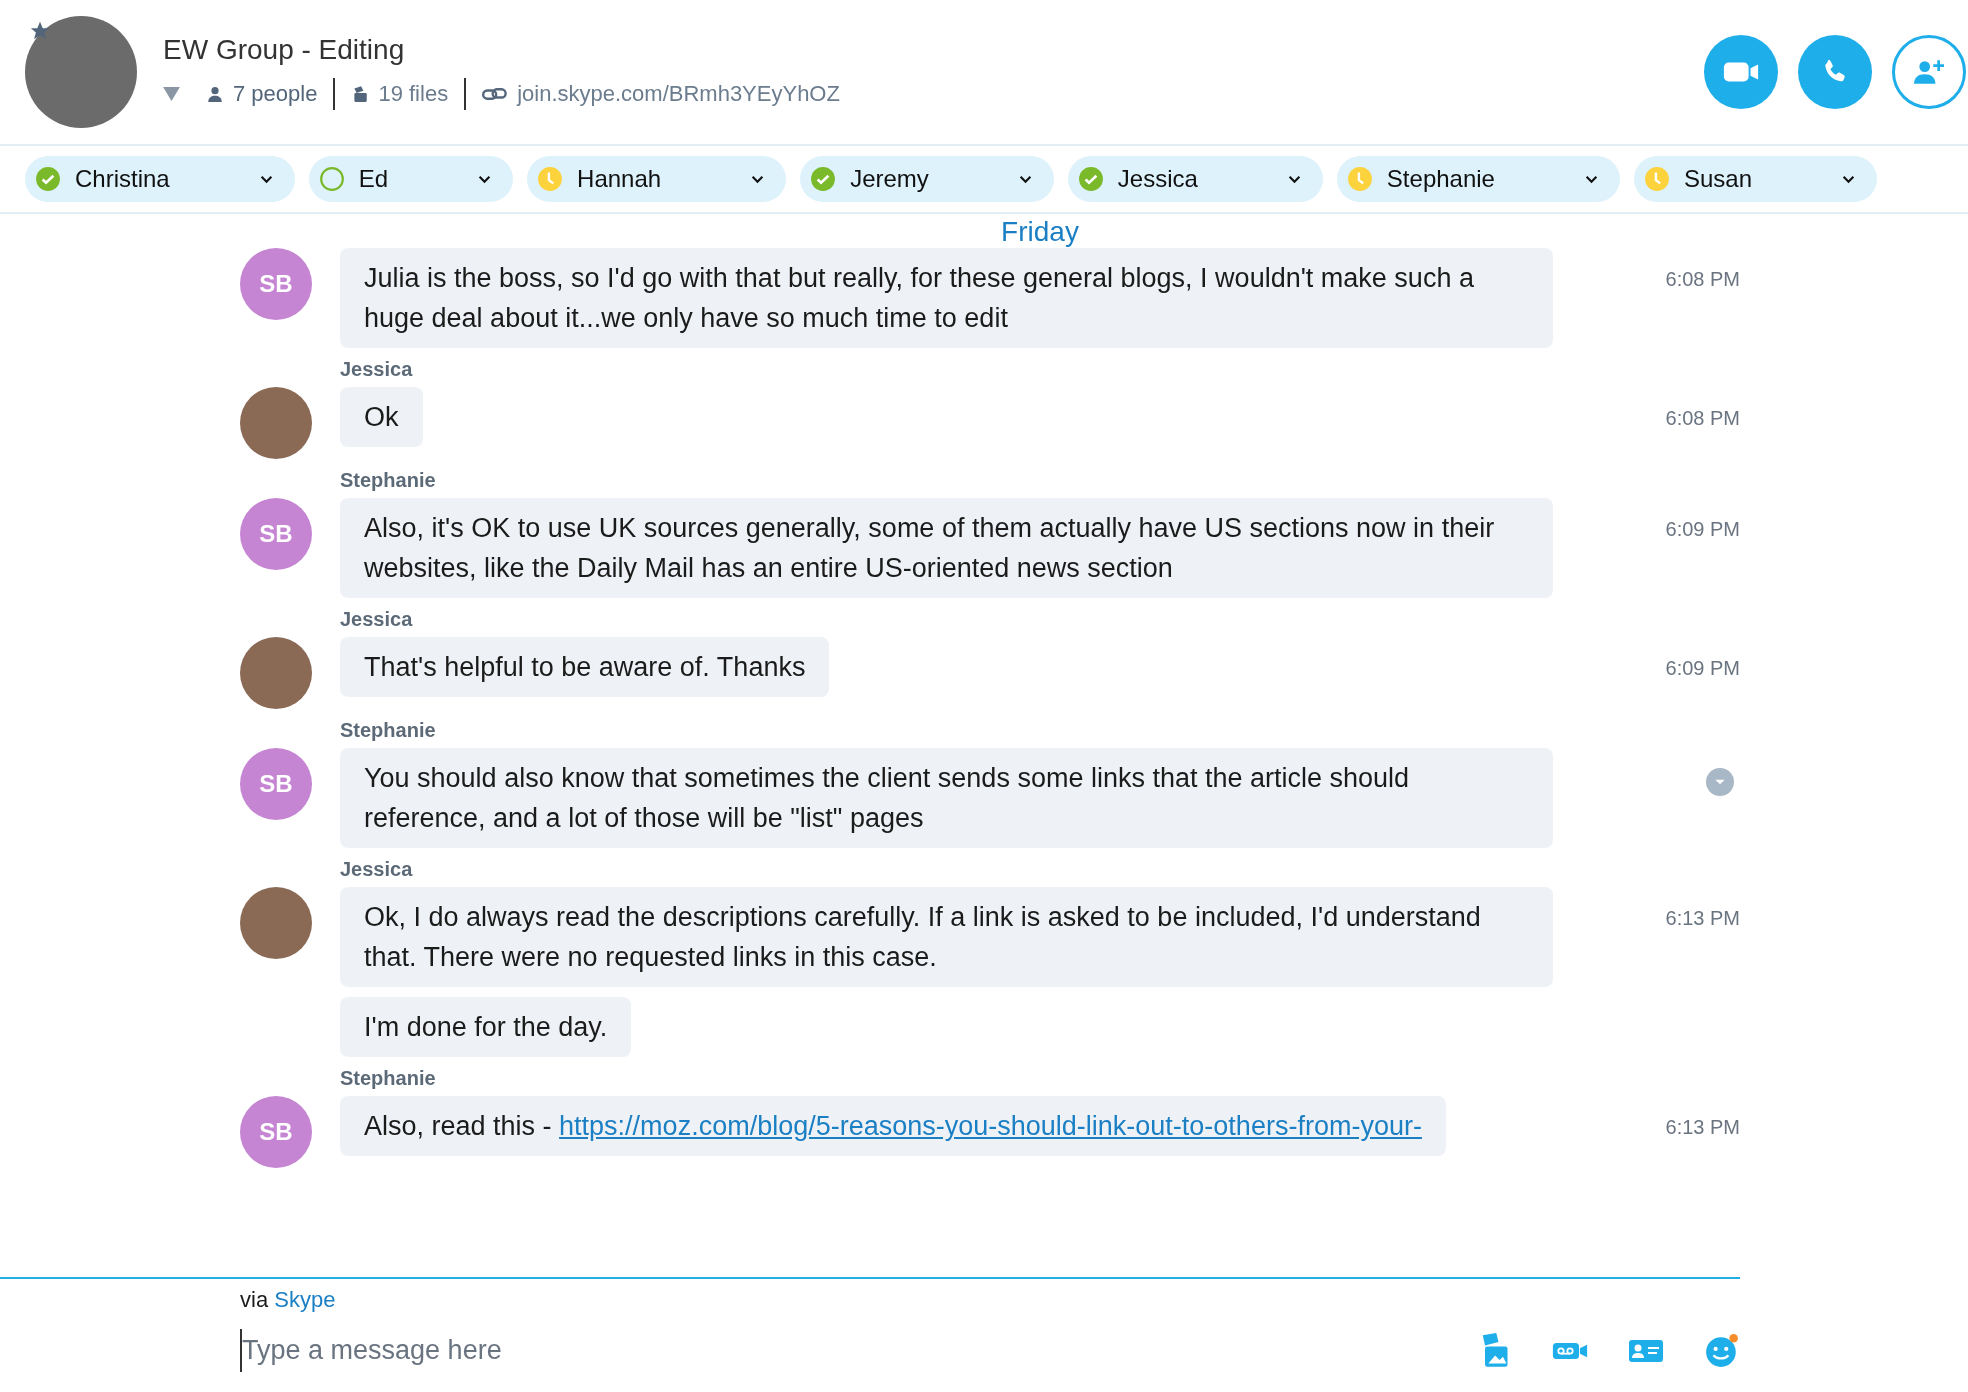  What do you see at coordinates (305, 1299) in the screenshot?
I see `skype-link: Skype` at bounding box center [305, 1299].